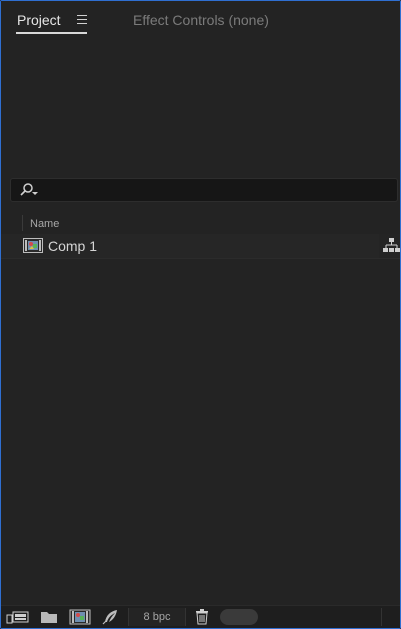 The height and width of the screenshot is (629, 401). I want to click on composition-icon, so click(33, 245).